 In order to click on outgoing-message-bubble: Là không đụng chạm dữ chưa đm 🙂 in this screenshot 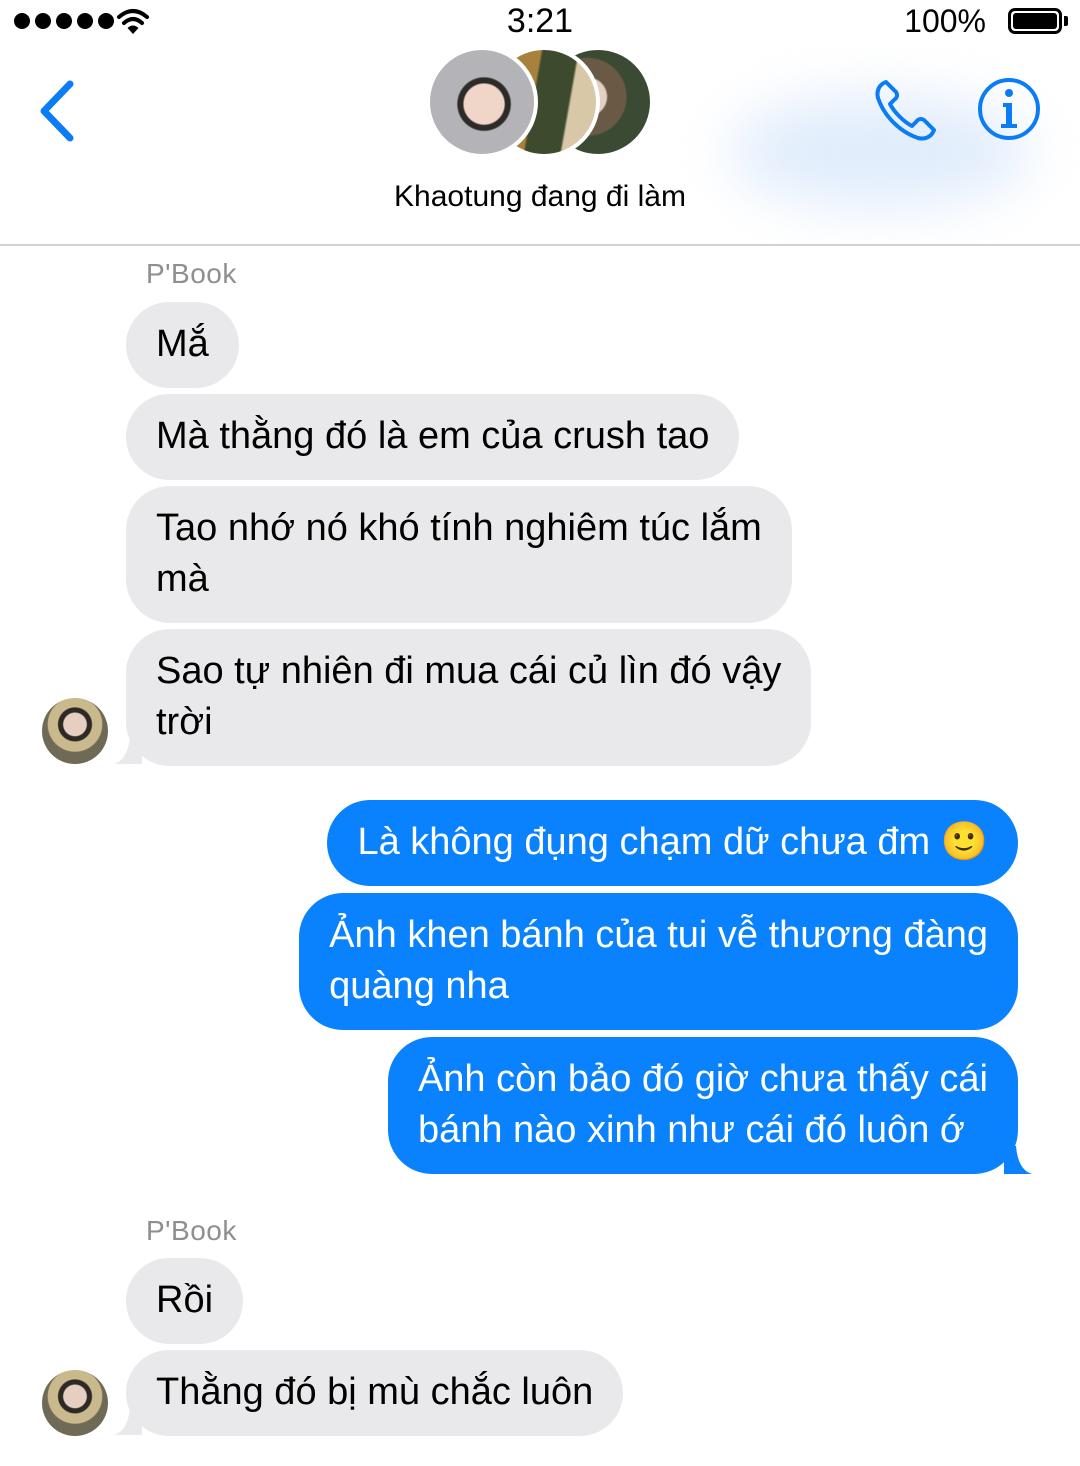, I will do `click(672, 843)`.